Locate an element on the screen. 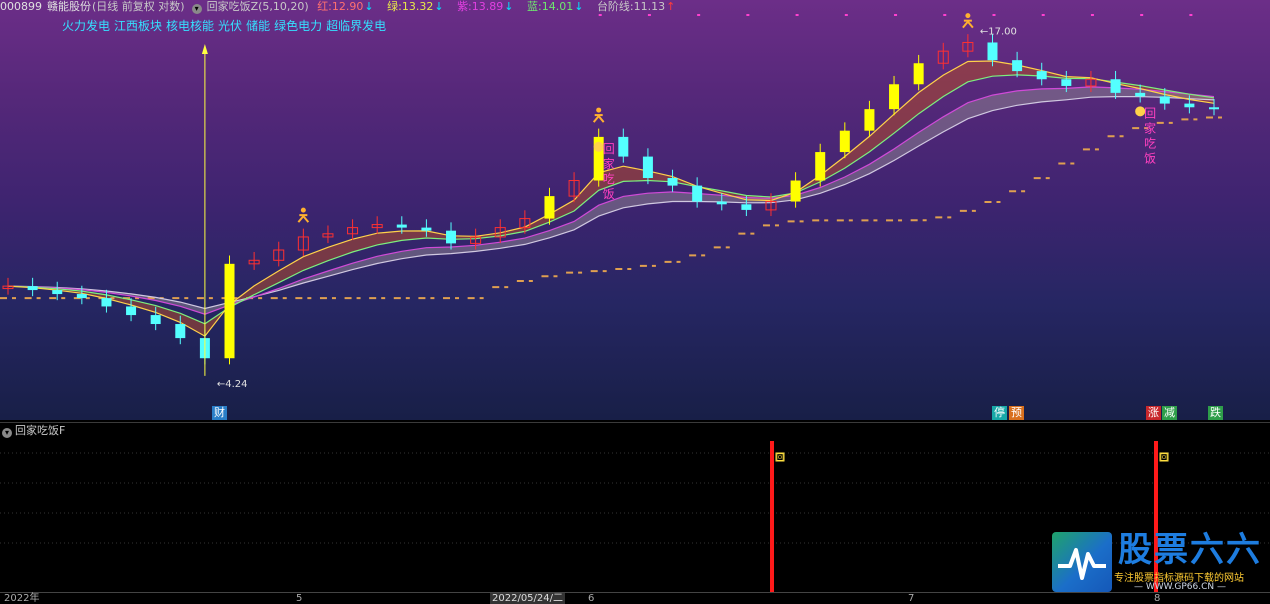  tag-rise: 涨 is located at coordinates (1153, 413).